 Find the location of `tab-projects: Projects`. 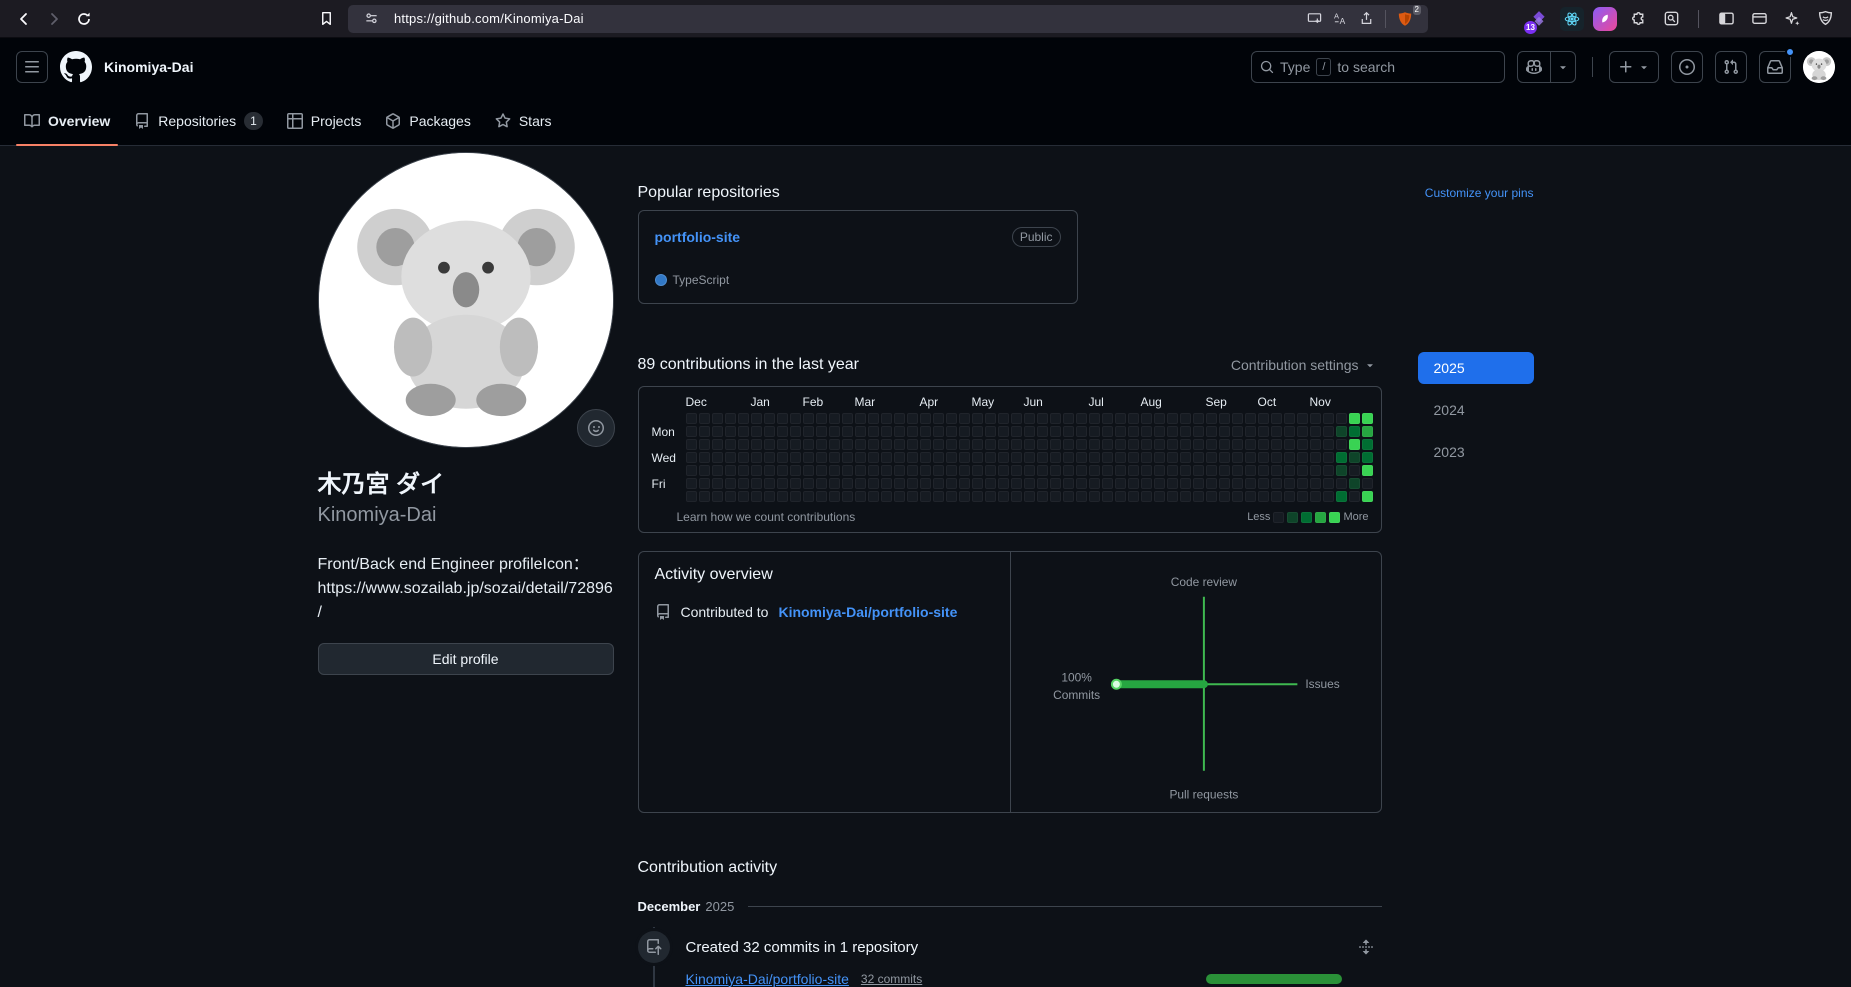

tab-projects: Projects is located at coordinates (324, 120).